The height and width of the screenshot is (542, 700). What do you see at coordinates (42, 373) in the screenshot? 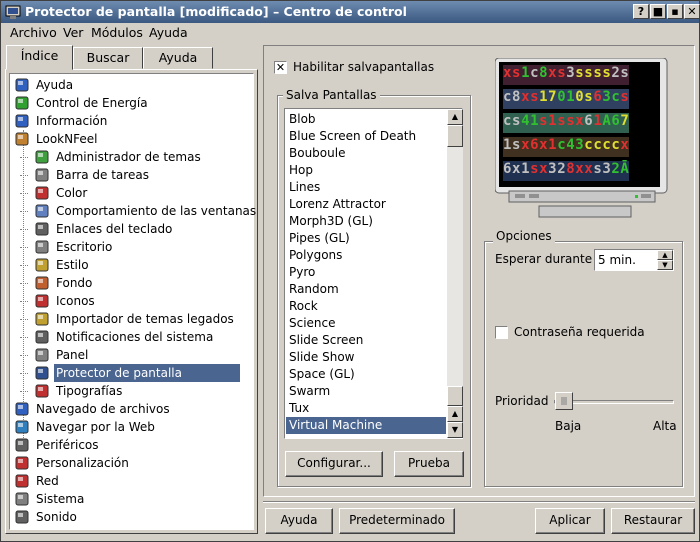
I see `screensaver-icon` at bounding box center [42, 373].